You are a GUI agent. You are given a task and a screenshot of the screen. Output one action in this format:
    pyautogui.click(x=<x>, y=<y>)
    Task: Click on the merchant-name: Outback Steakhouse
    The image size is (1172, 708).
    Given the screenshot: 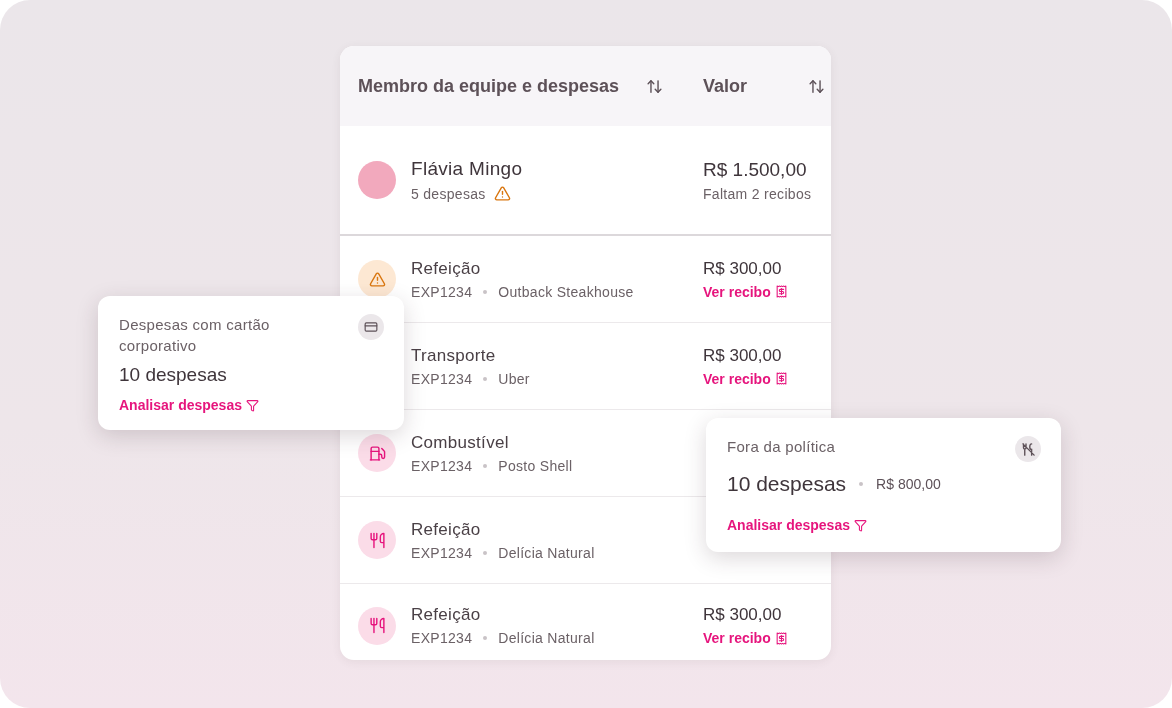 What is the action you would take?
    pyautogui.click(x=566, y=291)
    